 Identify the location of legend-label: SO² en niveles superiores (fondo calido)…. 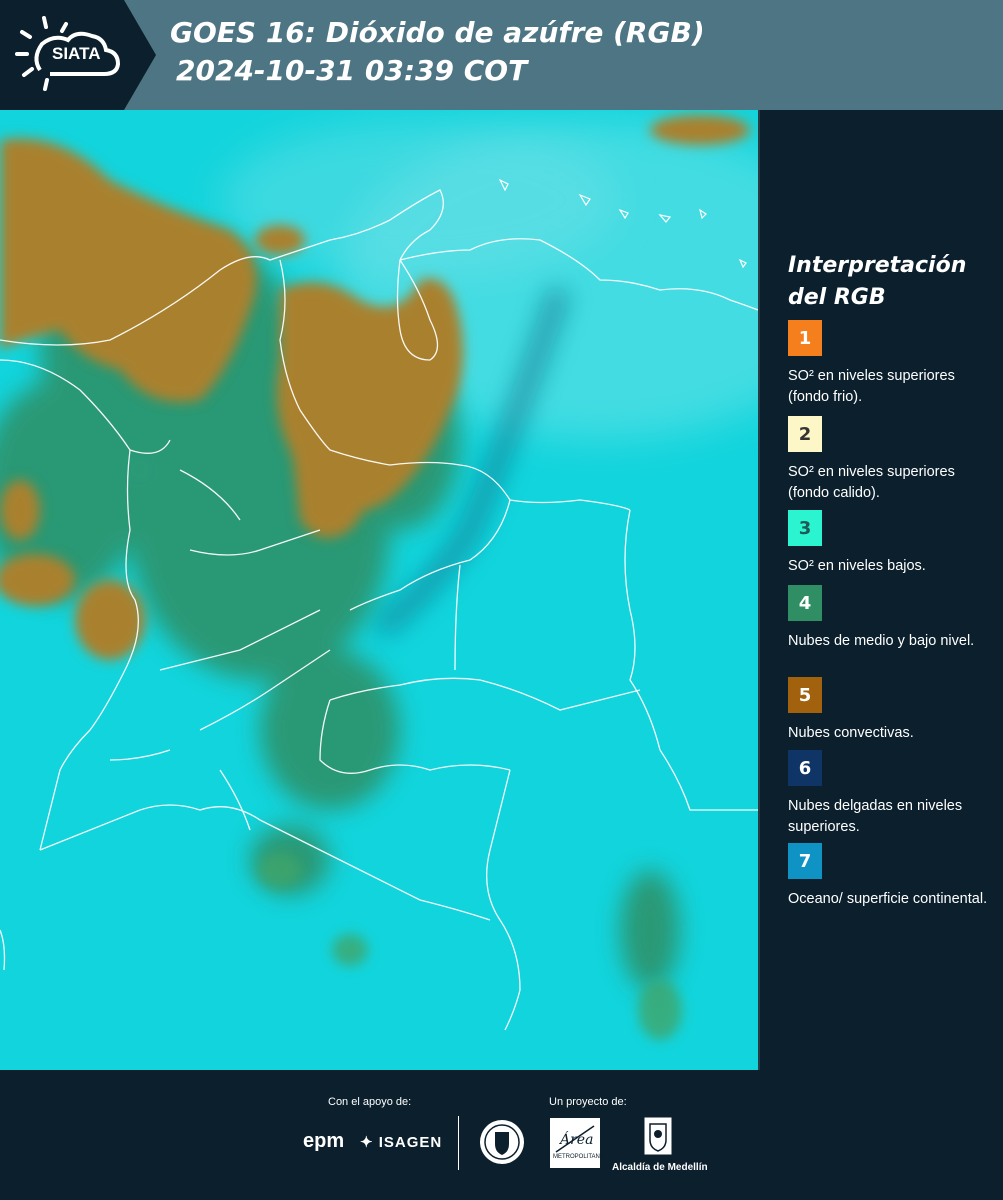
(871, 482).